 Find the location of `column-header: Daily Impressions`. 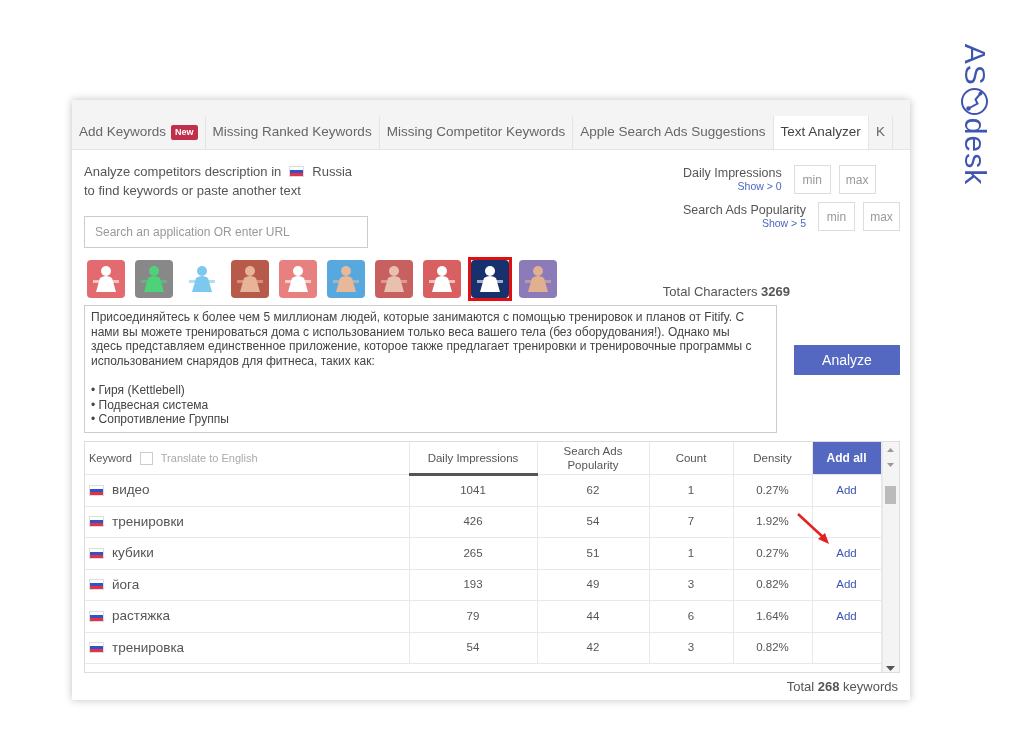

column-header: Daily Impressions is located at coordinates (473, 458).